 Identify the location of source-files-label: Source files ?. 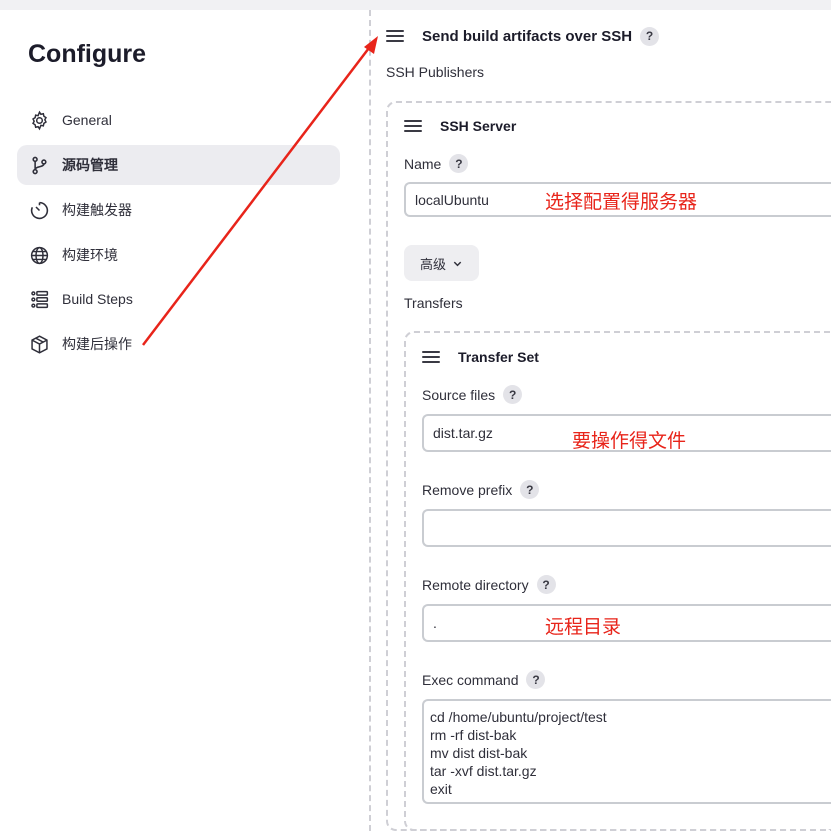
(472, 394).